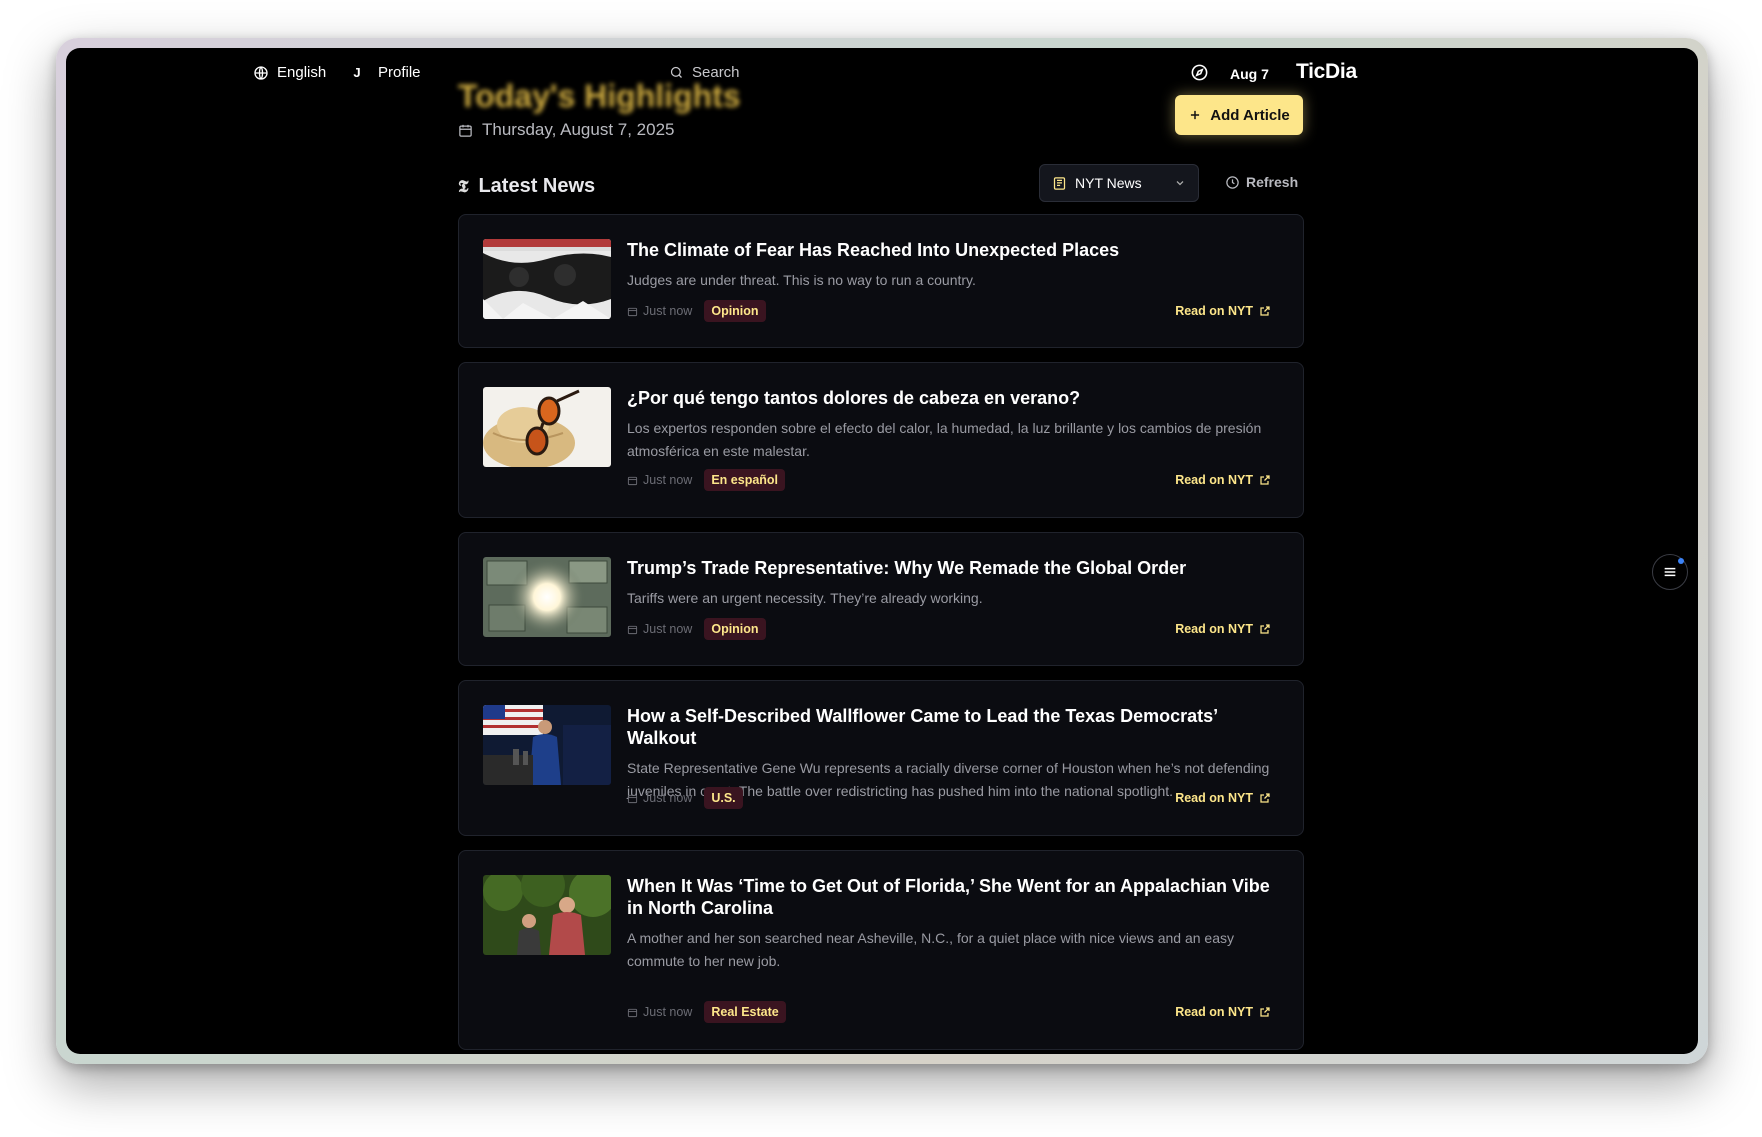  I want to click on globe-icon, so click(261, 72).